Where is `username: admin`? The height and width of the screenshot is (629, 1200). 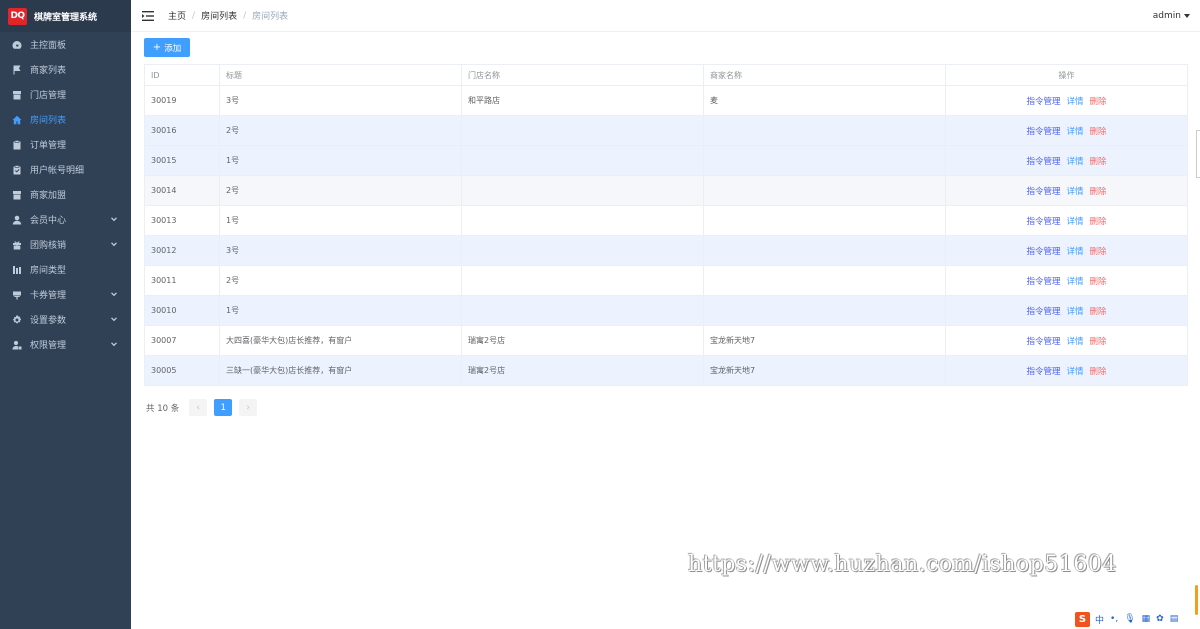 username: admin is located at coordinates (1166, 16).